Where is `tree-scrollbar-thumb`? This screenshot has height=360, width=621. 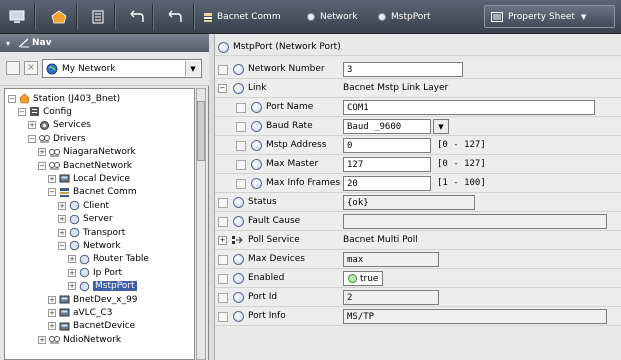
tree-scrollbar-thumb is located at coordinates (201, 131).